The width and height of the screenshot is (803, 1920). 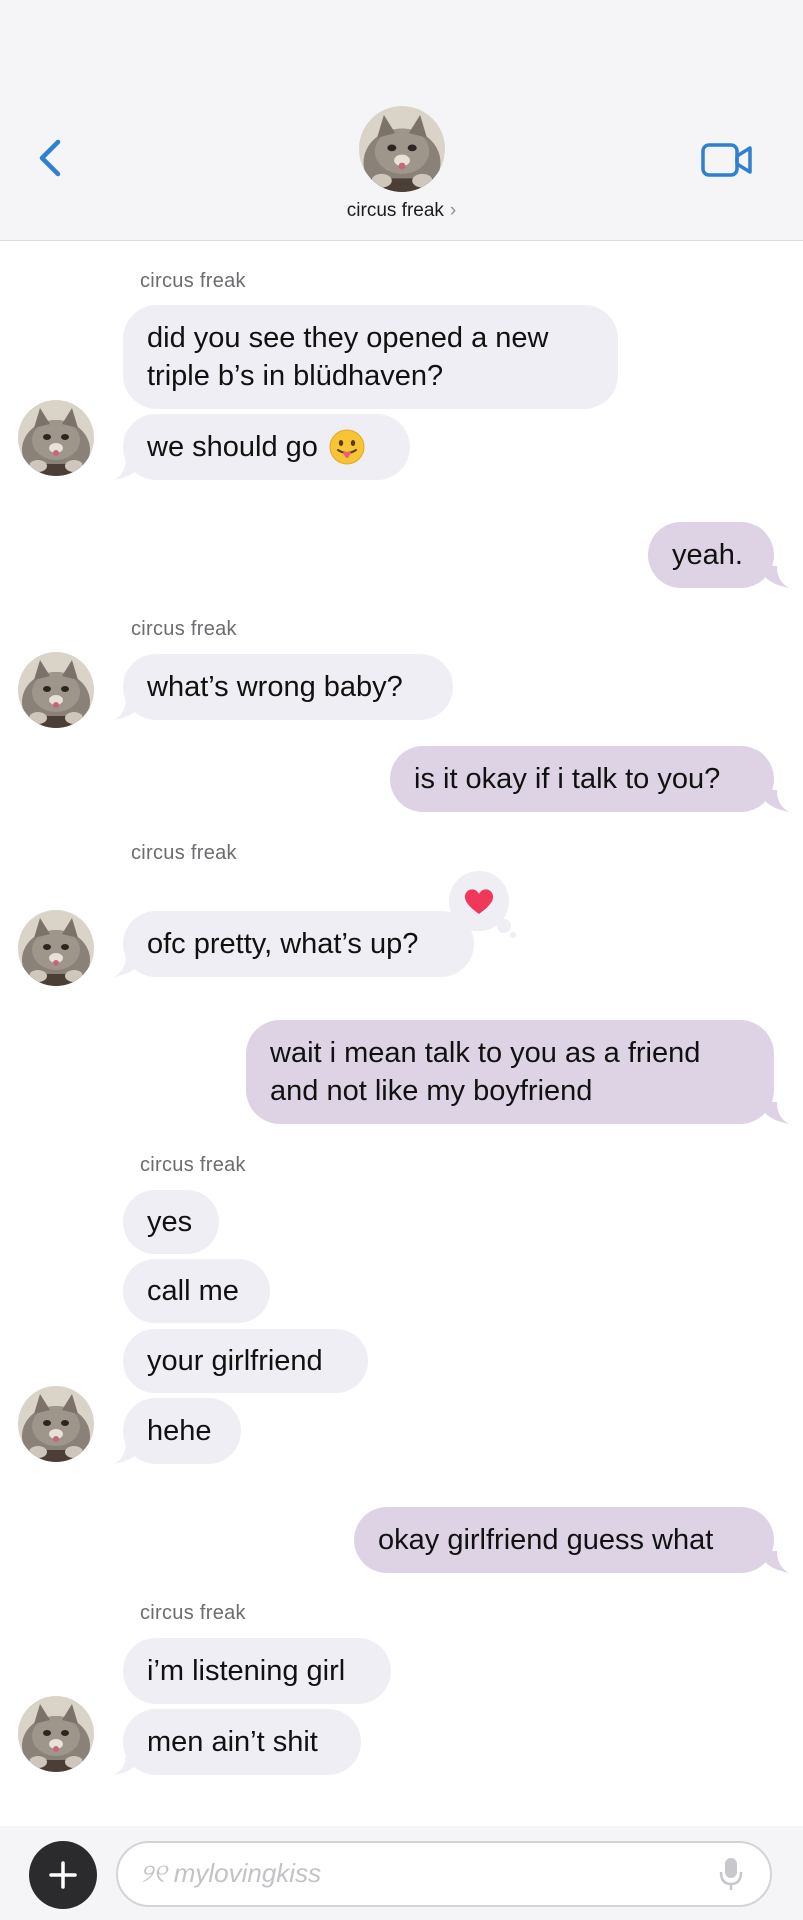 I want to click on contact-name: circus freak, so click(x=395, y=210).